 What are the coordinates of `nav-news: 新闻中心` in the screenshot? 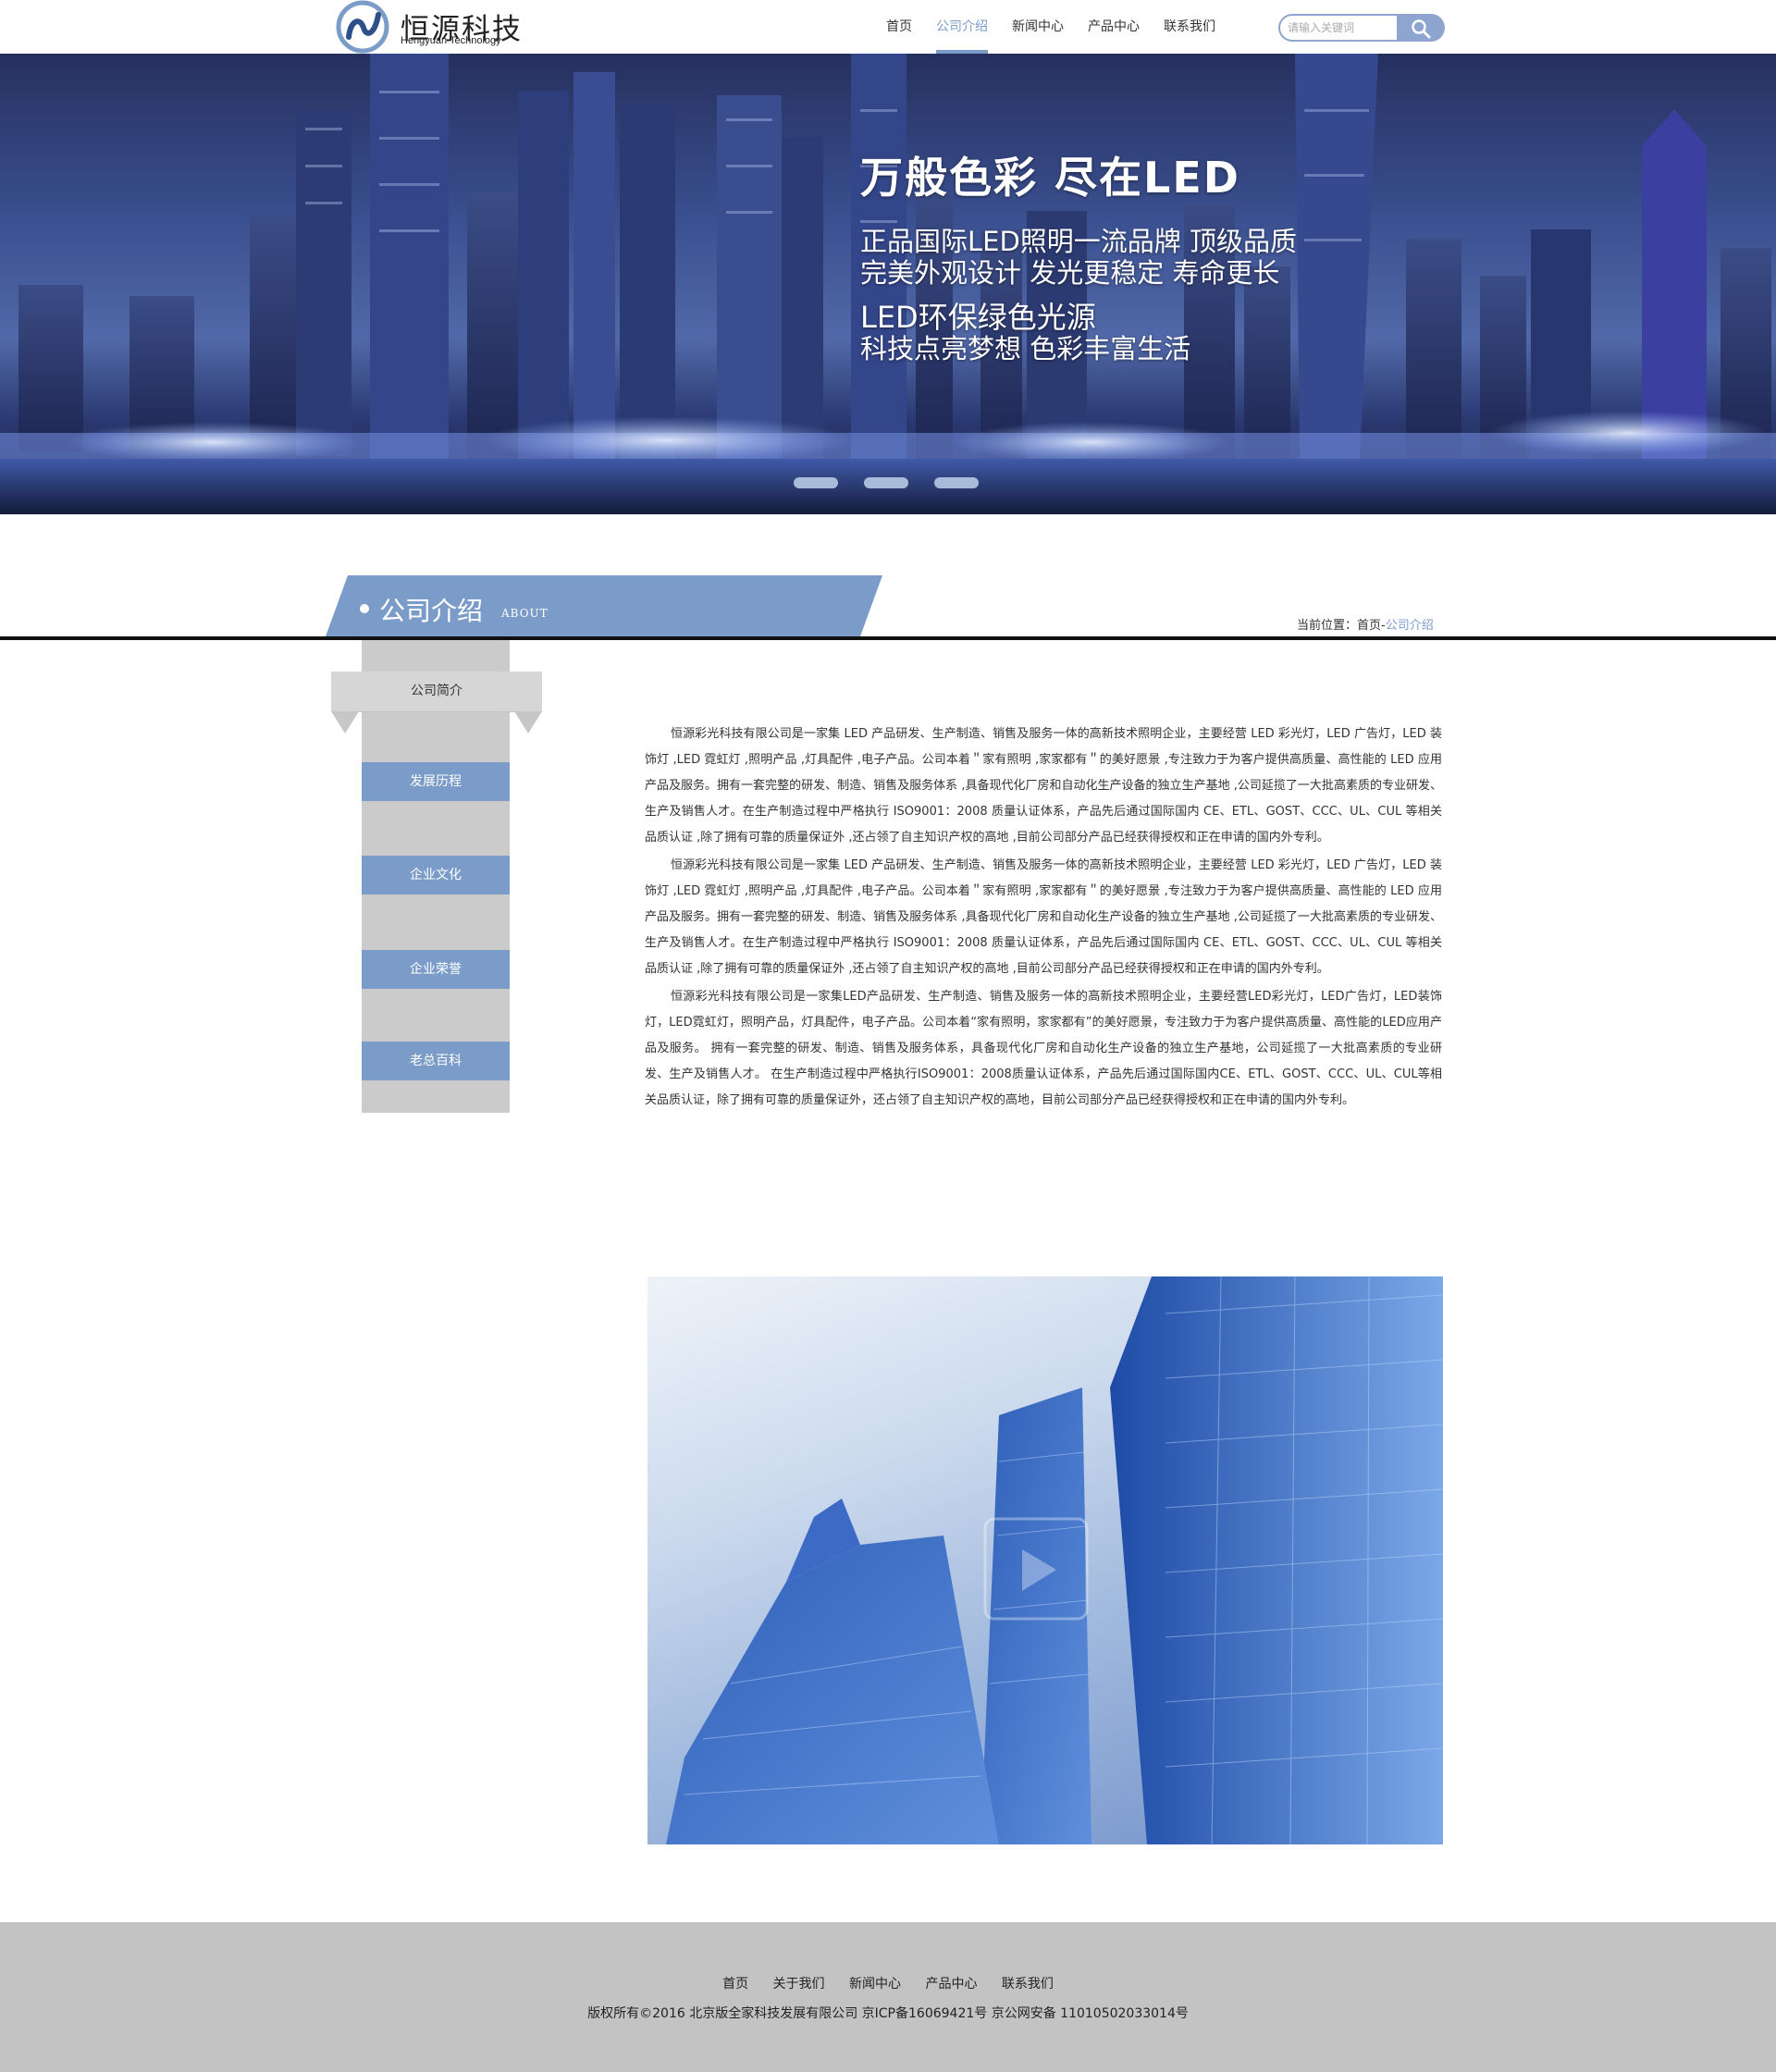 It's located at (1038, 27).